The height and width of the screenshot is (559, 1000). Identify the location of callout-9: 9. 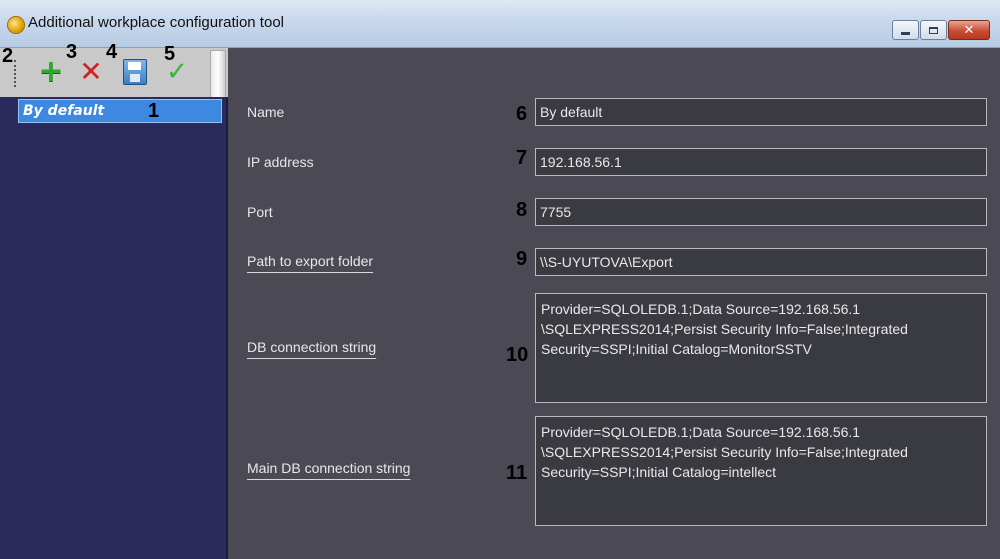
(522, 259).